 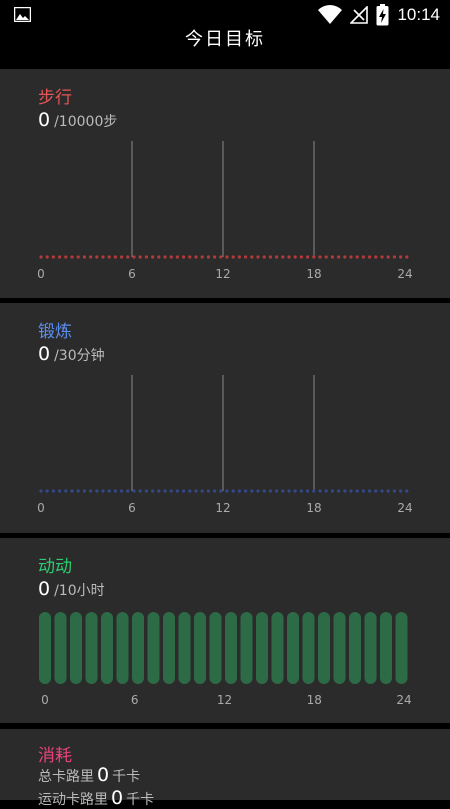 What do you see at coordinates (22, 14) in the screenshot?
I see `image-notification-icon` at bounding box center [22, 14].